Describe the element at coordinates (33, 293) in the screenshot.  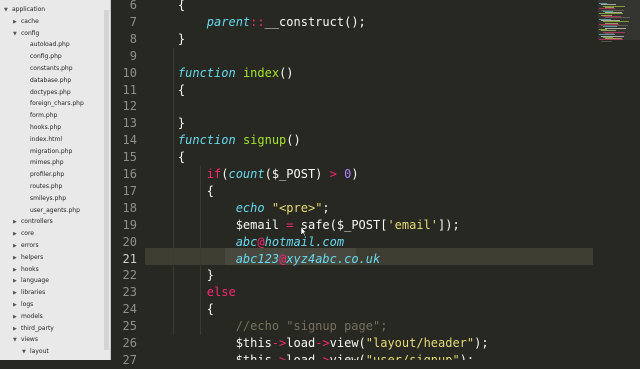
I see `tree-item-label: libraries` at that location.